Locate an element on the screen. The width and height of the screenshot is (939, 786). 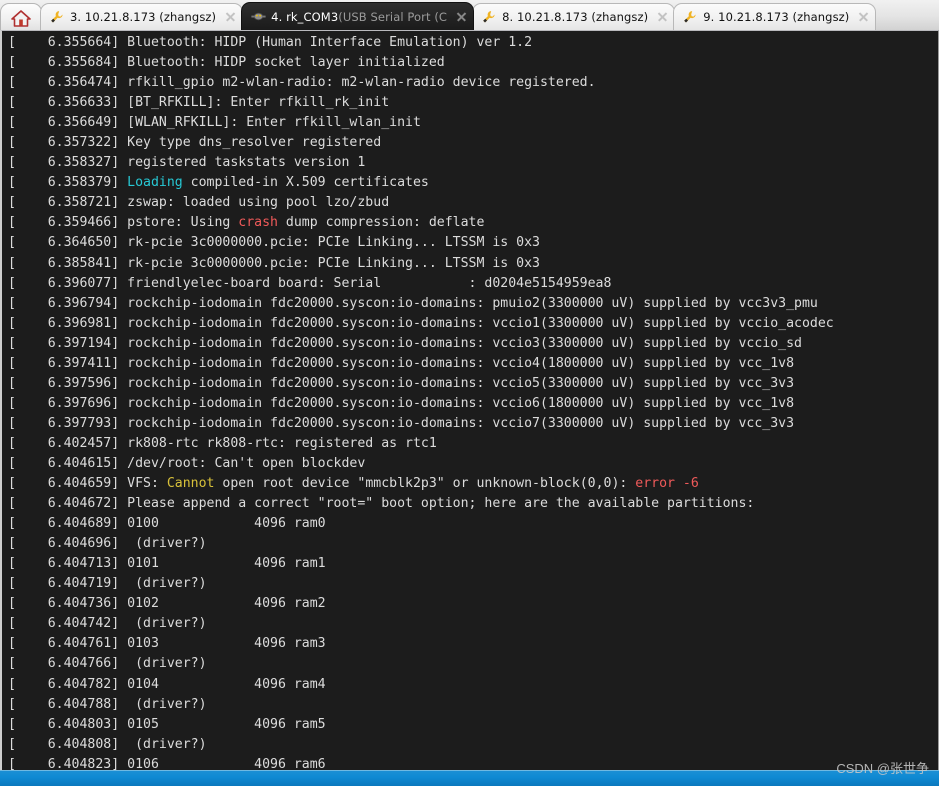
terminal-timestamp: 6.355684 is located at coordinates (63, 63).